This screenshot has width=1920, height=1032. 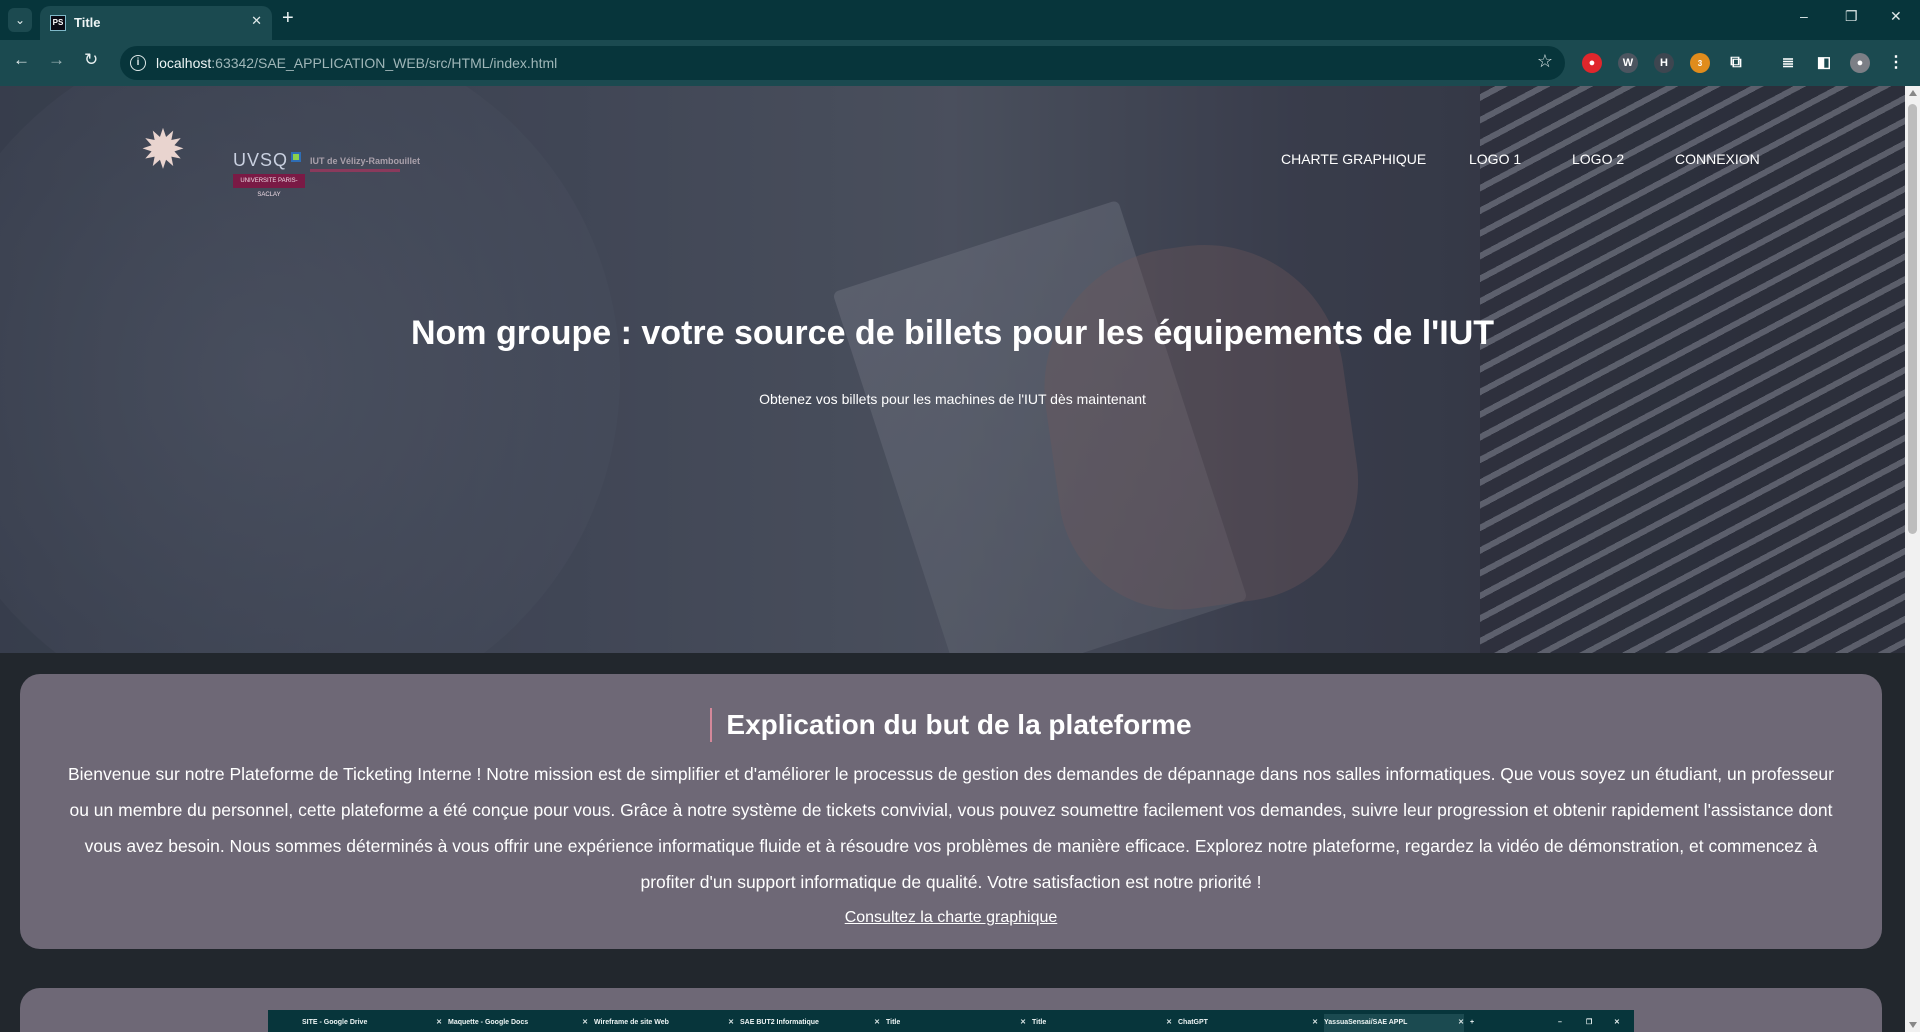 What do you see at coordinates (21, 60) in the screenshot?
I see `back-arrow-icon: ←` at bounding box center [21, 60].